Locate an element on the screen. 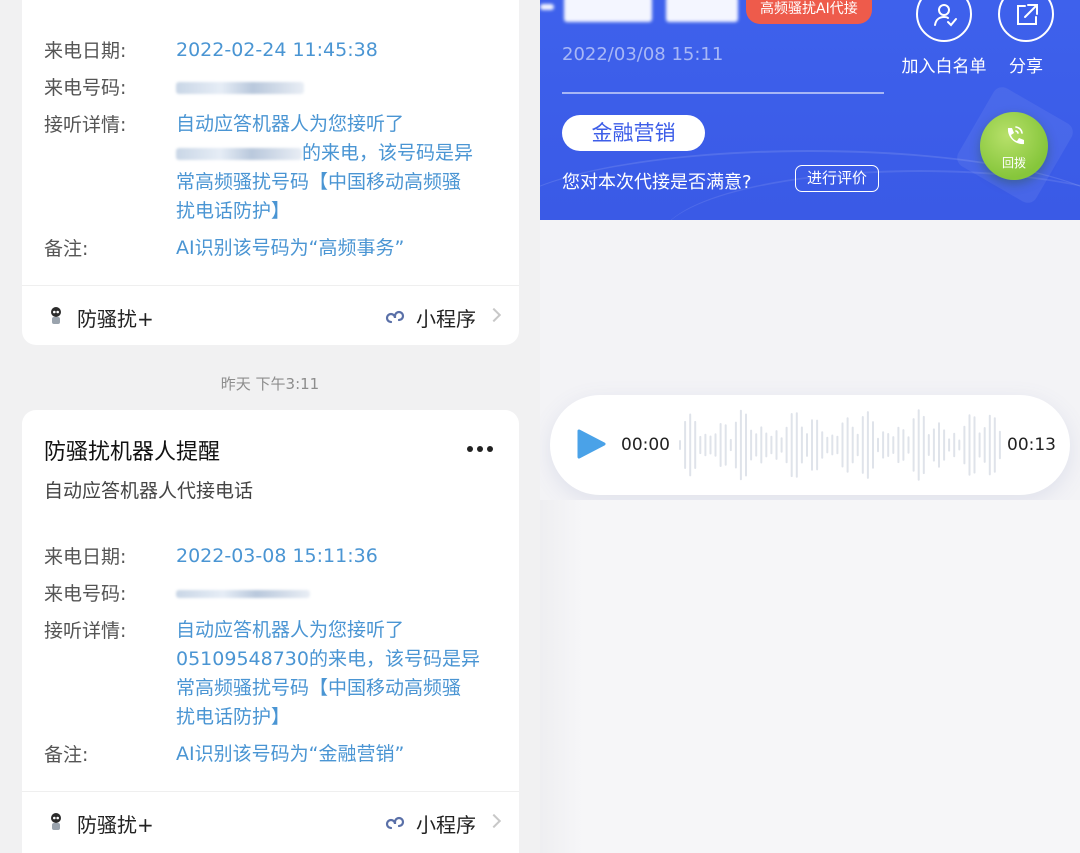 Image resolution: width=1080 pixels, height=853 pixels. call-date-value: 2022-02-24 11:45:38 is located at coordinates (277, 50).